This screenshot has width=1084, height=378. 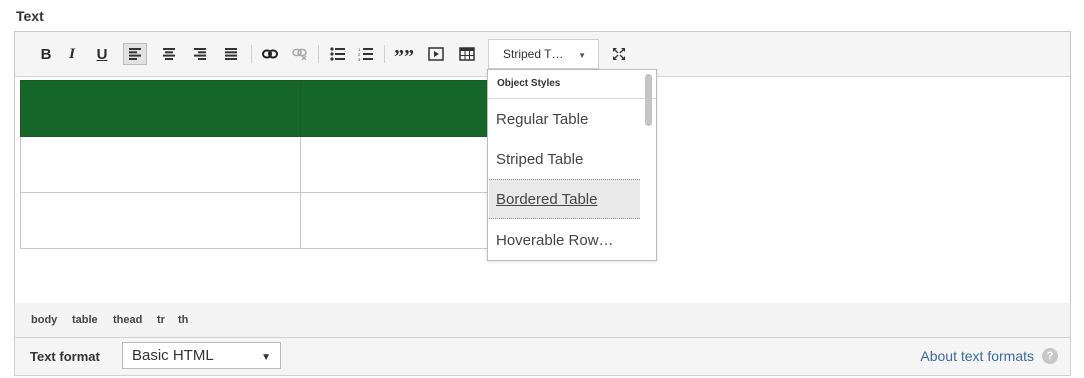 I want to click on align-right-icon, so click(x=200, y=54).